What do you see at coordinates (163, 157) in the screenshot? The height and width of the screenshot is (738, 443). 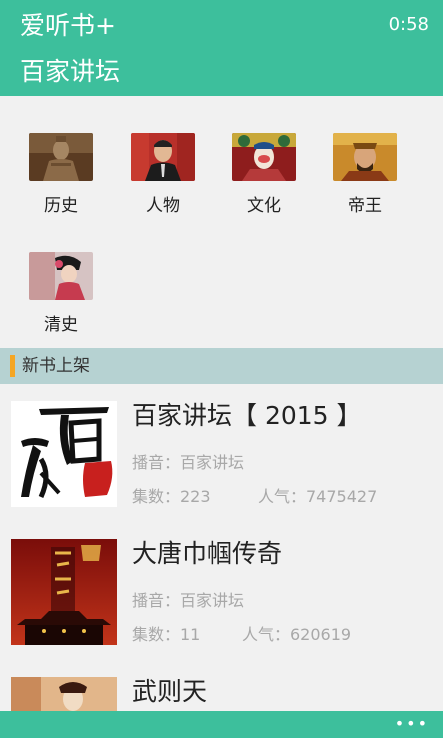 I see `leader-portrait-thumbnail` at bounding box center [163, 157].